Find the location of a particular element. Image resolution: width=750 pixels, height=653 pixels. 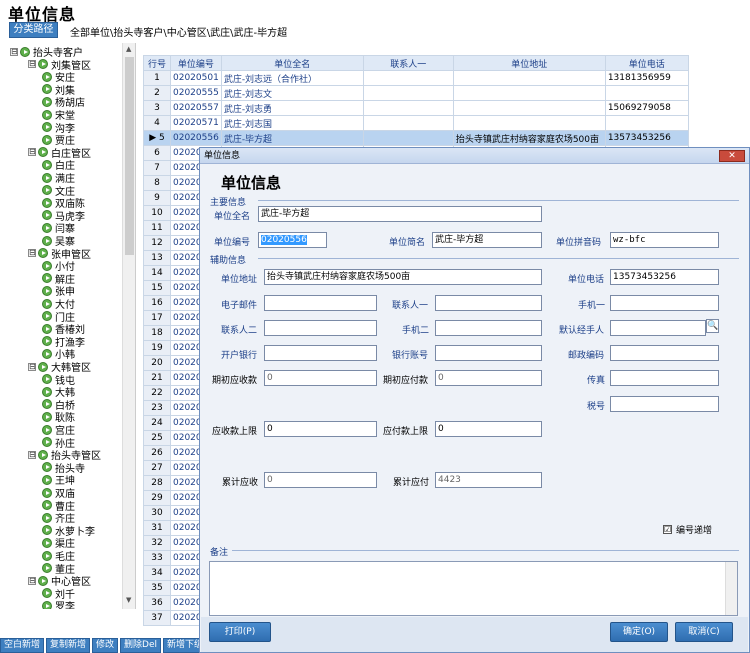

category-path-button: 分类路径 is located at coordinates (33, 30).